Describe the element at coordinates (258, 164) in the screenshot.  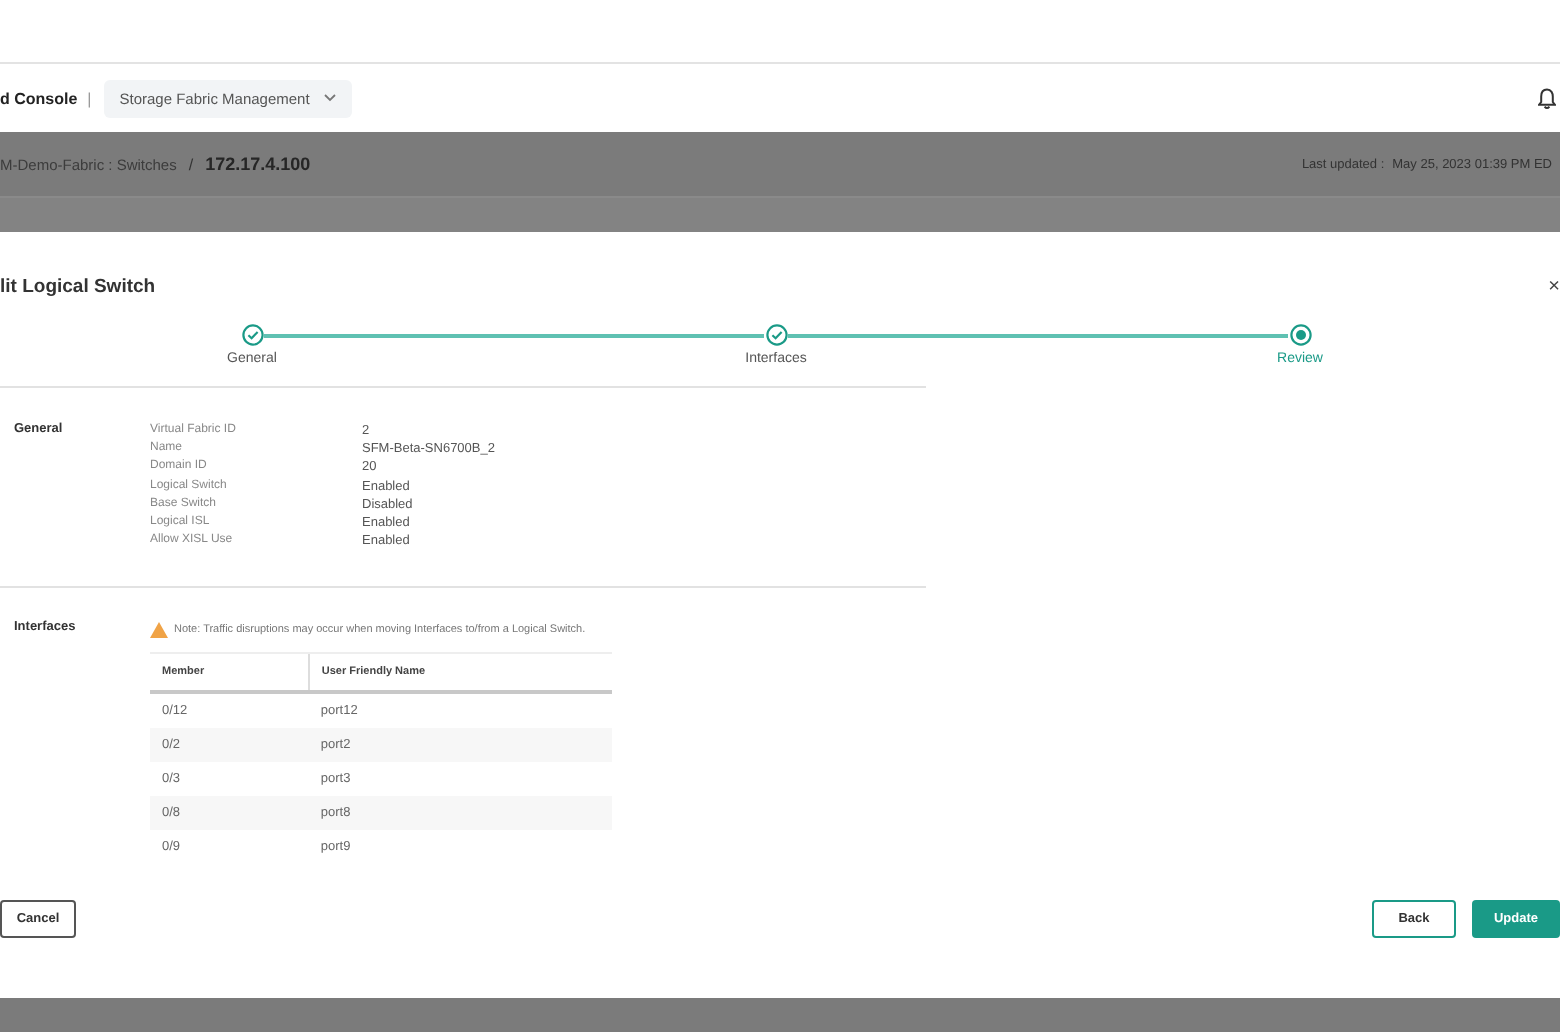
I see `breadcrumb-current: 172.17.4.100` at that location.